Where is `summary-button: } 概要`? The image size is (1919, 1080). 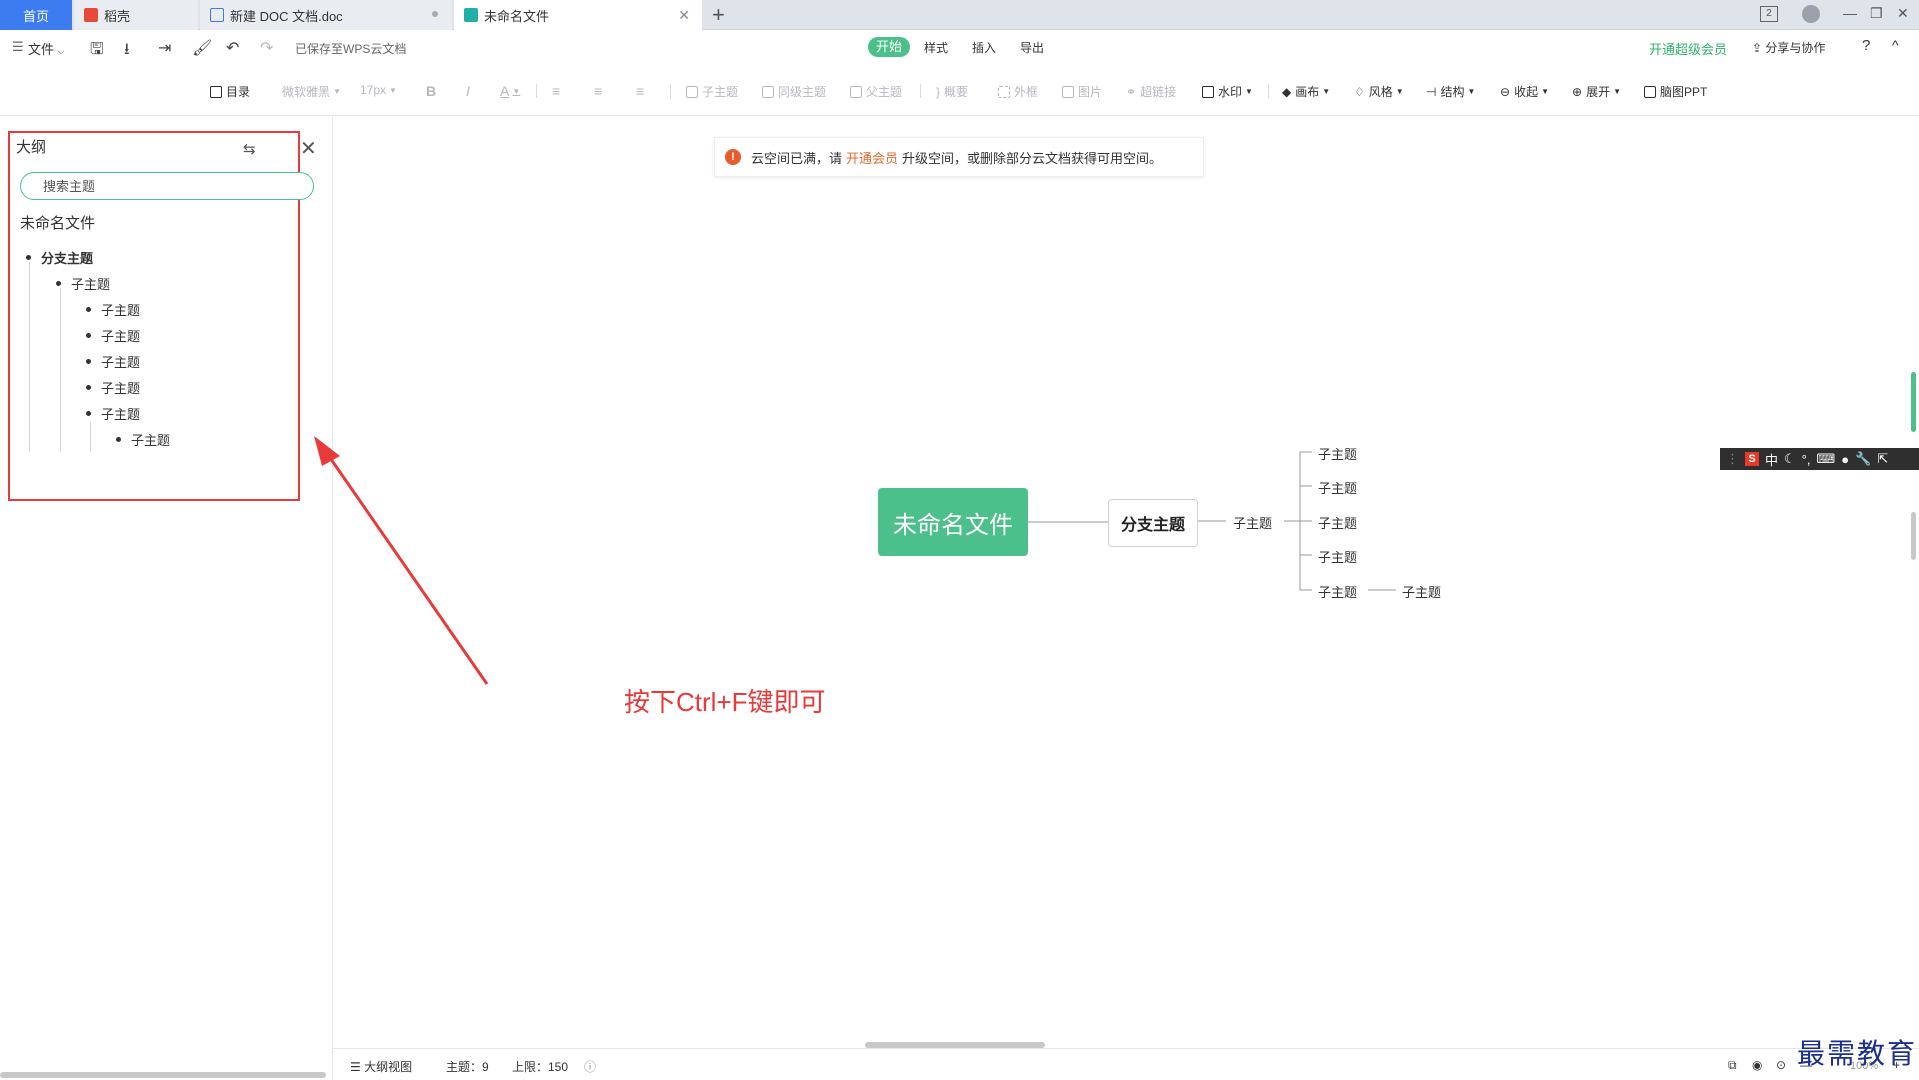
summary-button: } 概要 is located at coordinates (952, 91).